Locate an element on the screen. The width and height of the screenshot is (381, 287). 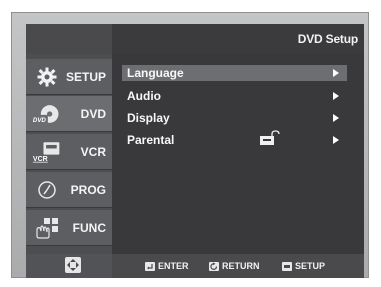
sidebar-item-label: SETUP is located at coordinates (85, 76).